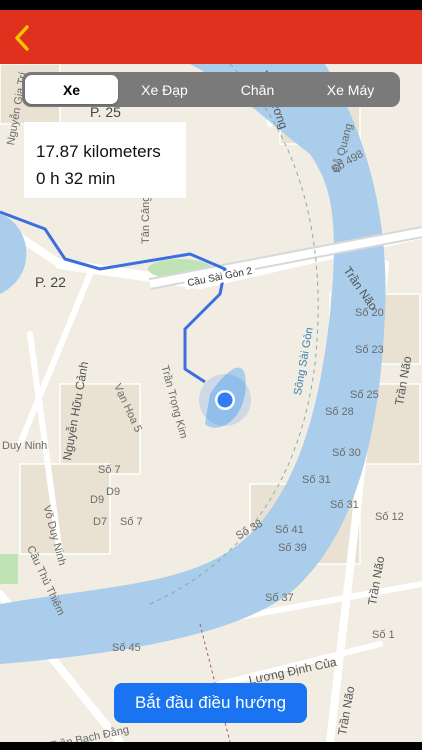 Image resolution: width=422 pixels, height=750 pixels. What do you see at coordinates (350, 89) in the screenshot?
I see `tab-xe-may: Xe Máy` at bounding box center [350, 89].